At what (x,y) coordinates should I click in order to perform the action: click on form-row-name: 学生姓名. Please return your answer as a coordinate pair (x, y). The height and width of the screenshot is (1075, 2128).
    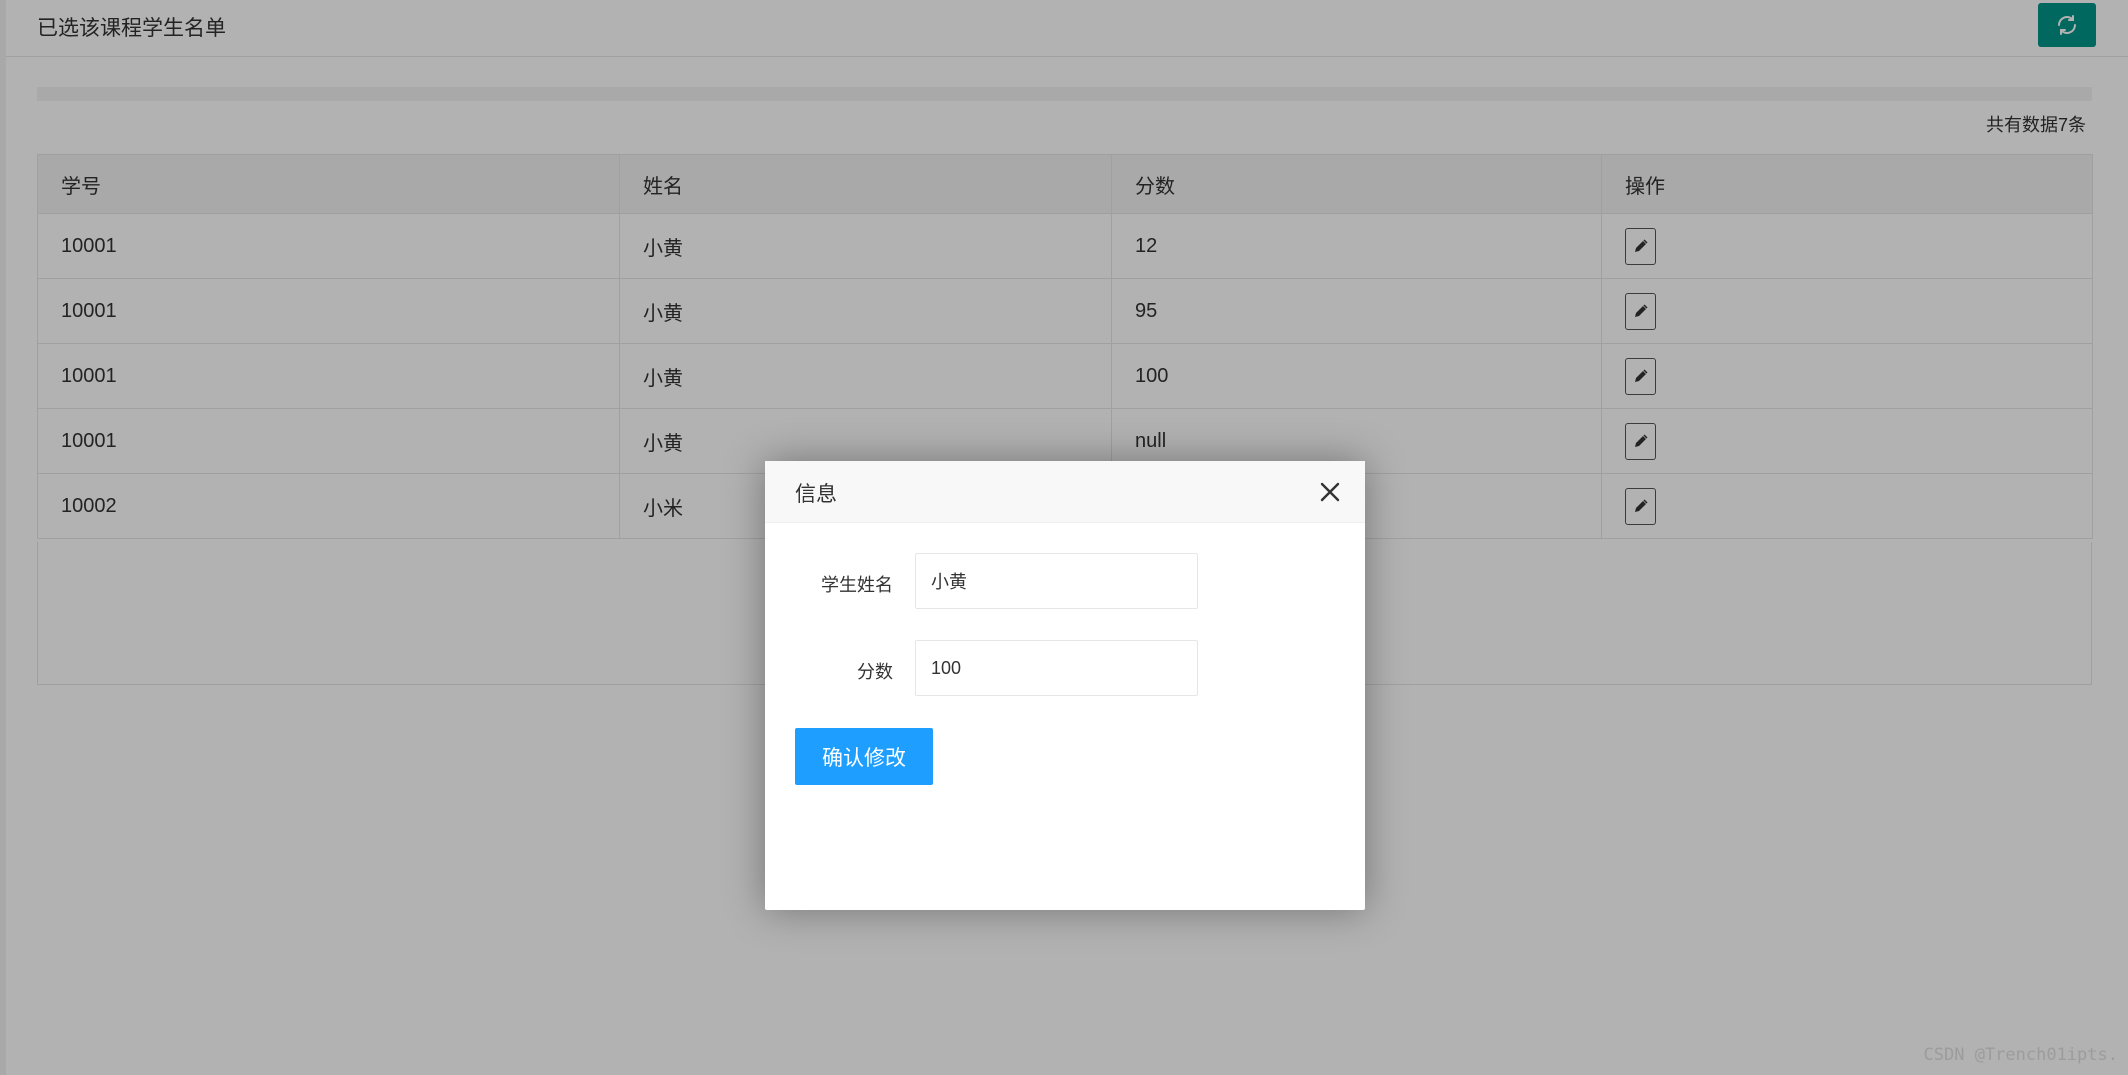
    Looking at the image, I should click on (1065, 582).